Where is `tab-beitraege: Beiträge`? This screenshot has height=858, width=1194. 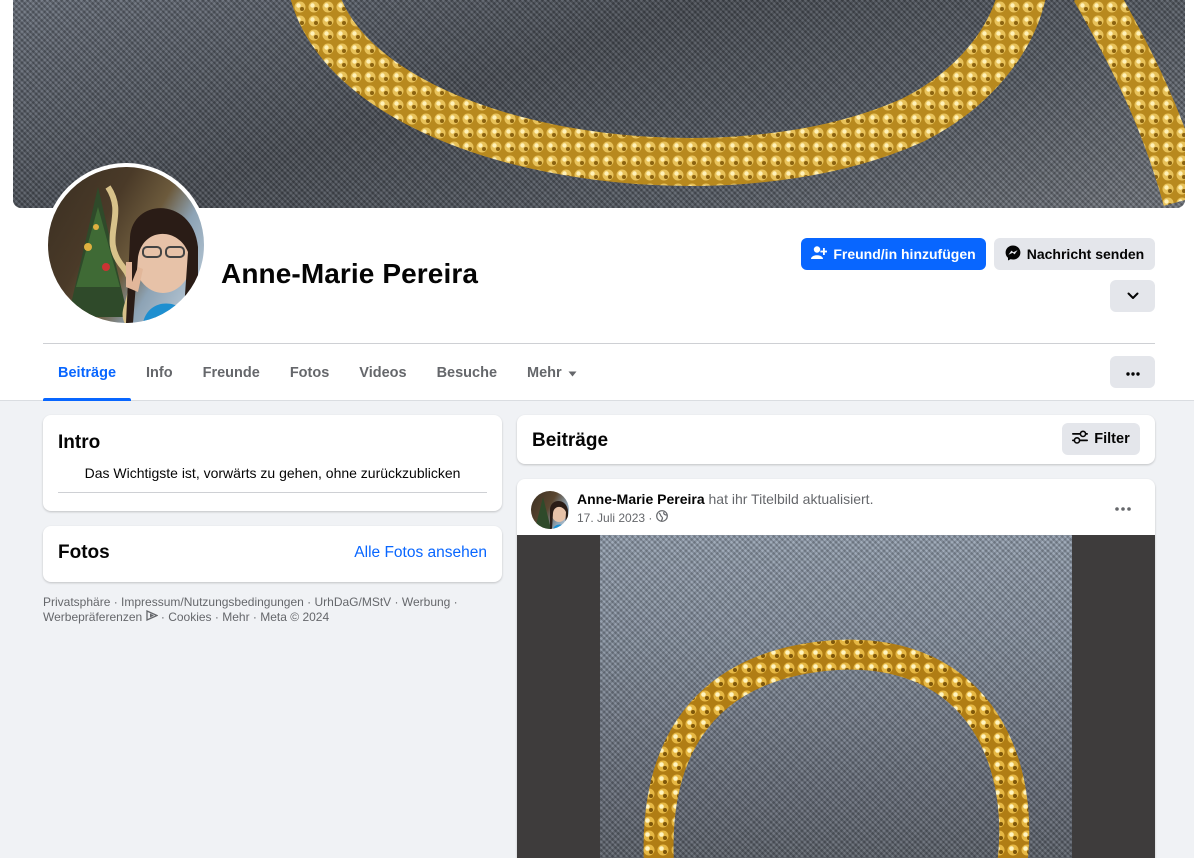
tab-beitraege: Beiträge is located at coordinates (87, 372).